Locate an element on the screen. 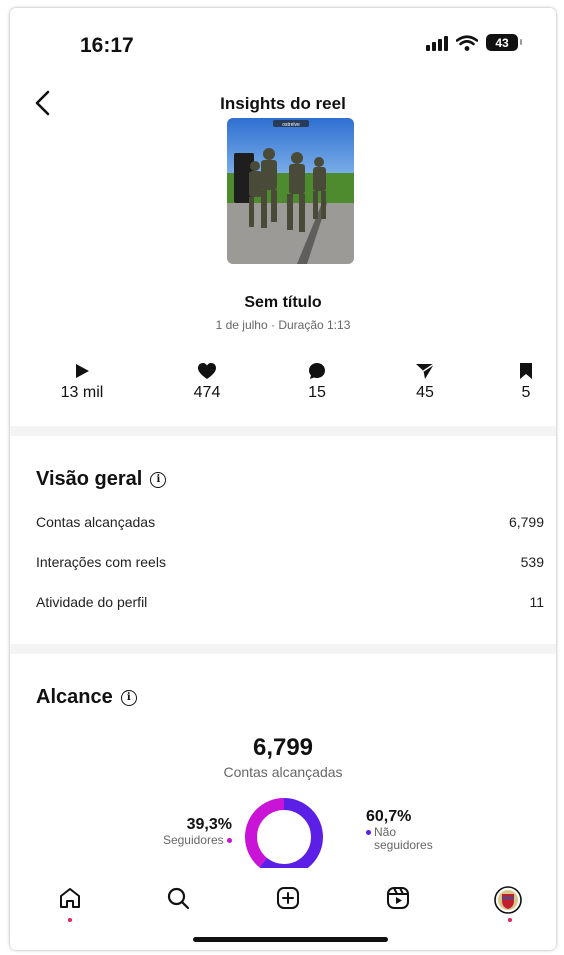  stat-plays-value: 13 mil is located at coordinates (82, 392).